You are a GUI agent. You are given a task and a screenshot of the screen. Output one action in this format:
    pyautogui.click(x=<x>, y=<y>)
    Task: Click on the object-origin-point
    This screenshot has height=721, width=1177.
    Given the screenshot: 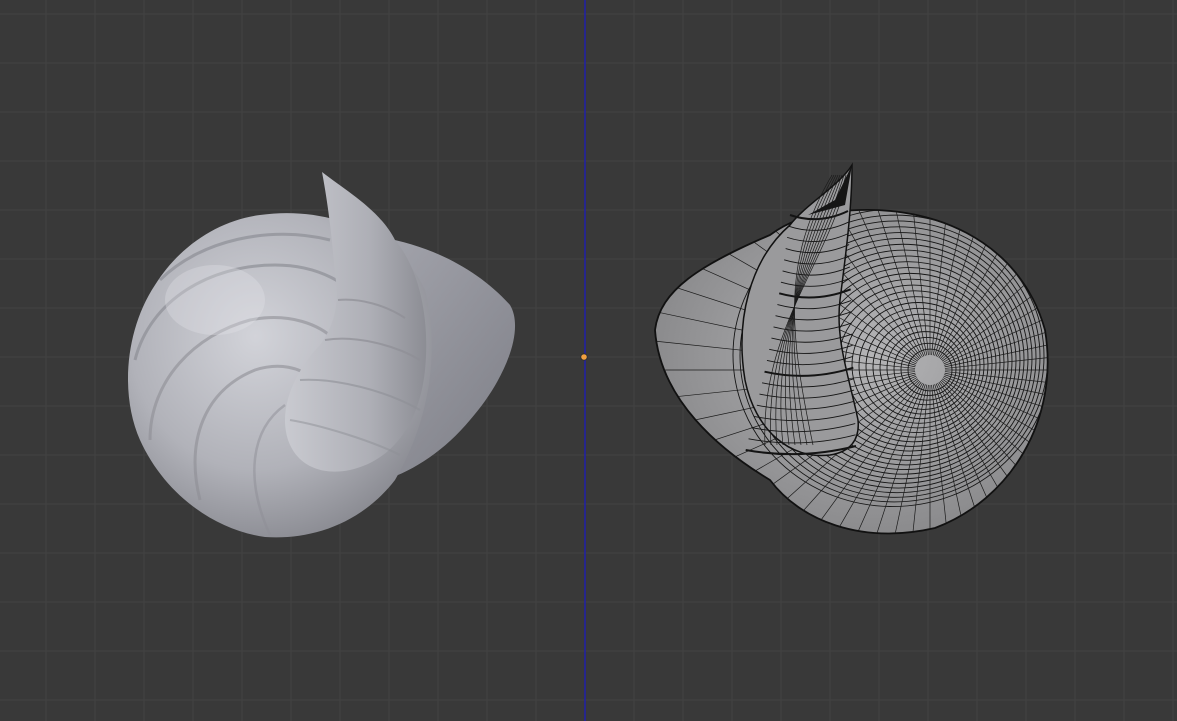 What is the action you would take?
    pyautogui.click(x=584, y=357)
    